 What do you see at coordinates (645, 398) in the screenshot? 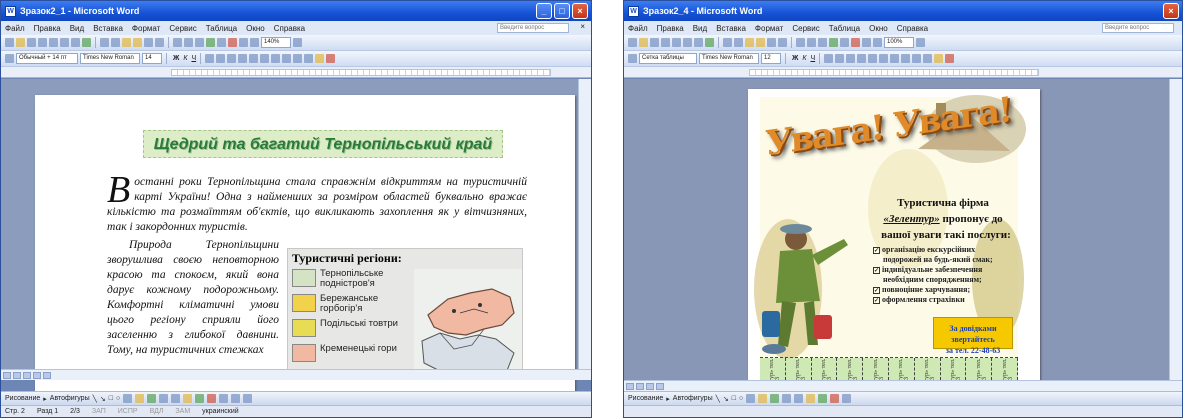
I see `draw-menu: Рисование` at bounding box center [645, 398].